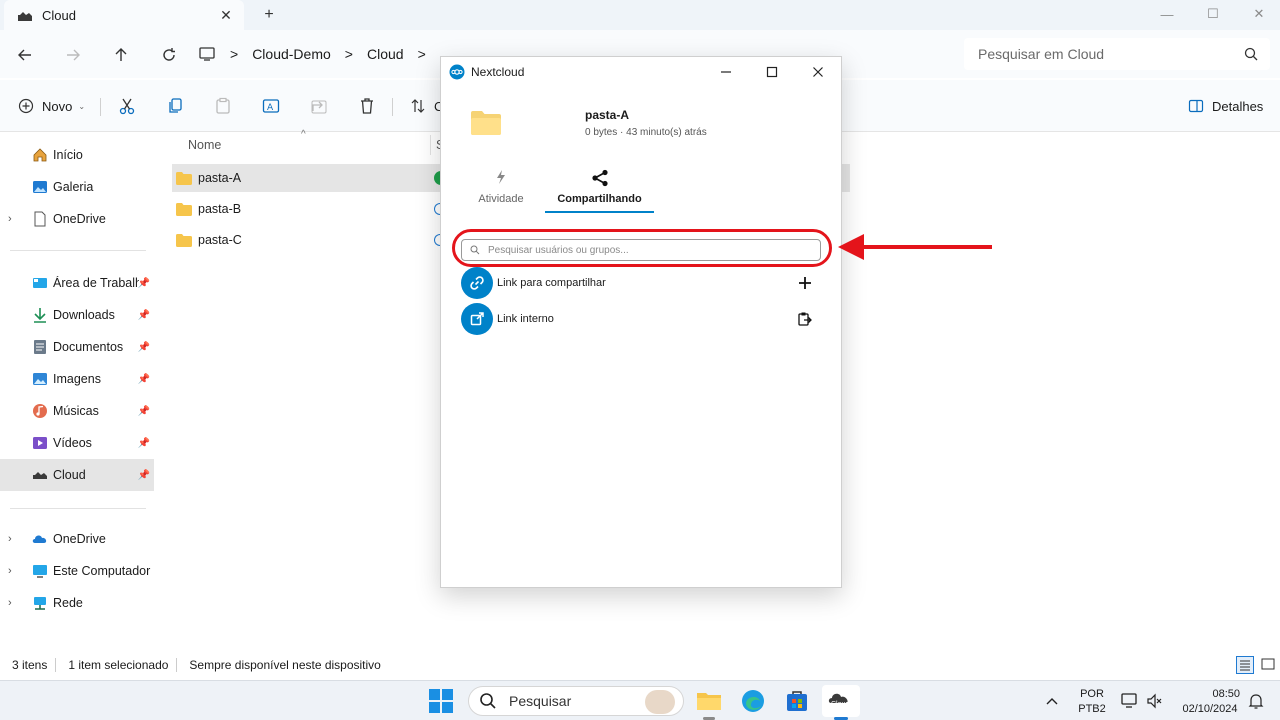 The width and height of the screenshot is (1280, 720). I want to click on availability-status: Sempre disponível neste dispositivo, so click(285, 665).